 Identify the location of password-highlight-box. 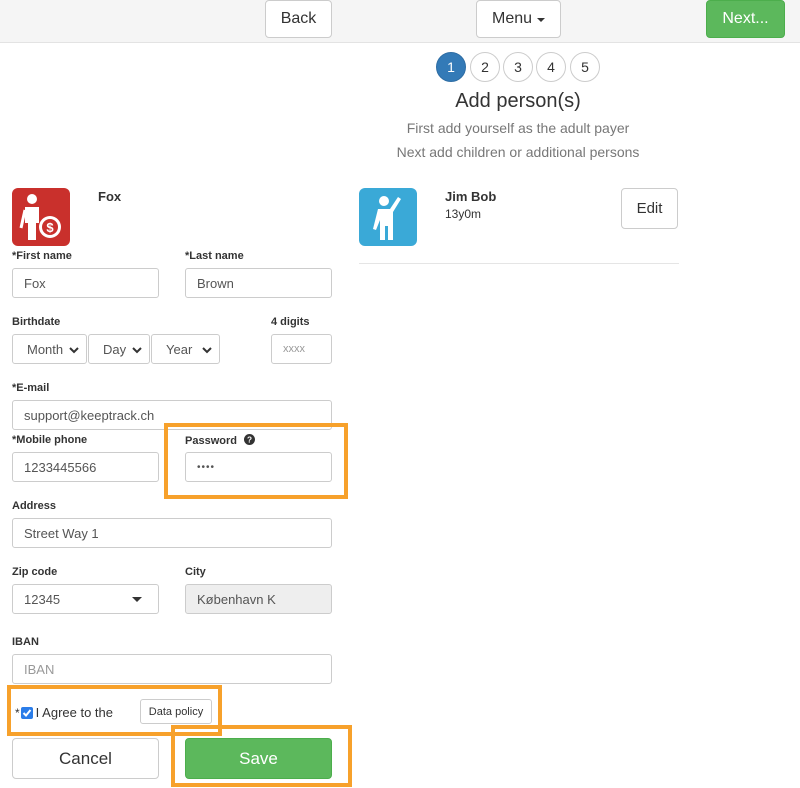
(256, 461).